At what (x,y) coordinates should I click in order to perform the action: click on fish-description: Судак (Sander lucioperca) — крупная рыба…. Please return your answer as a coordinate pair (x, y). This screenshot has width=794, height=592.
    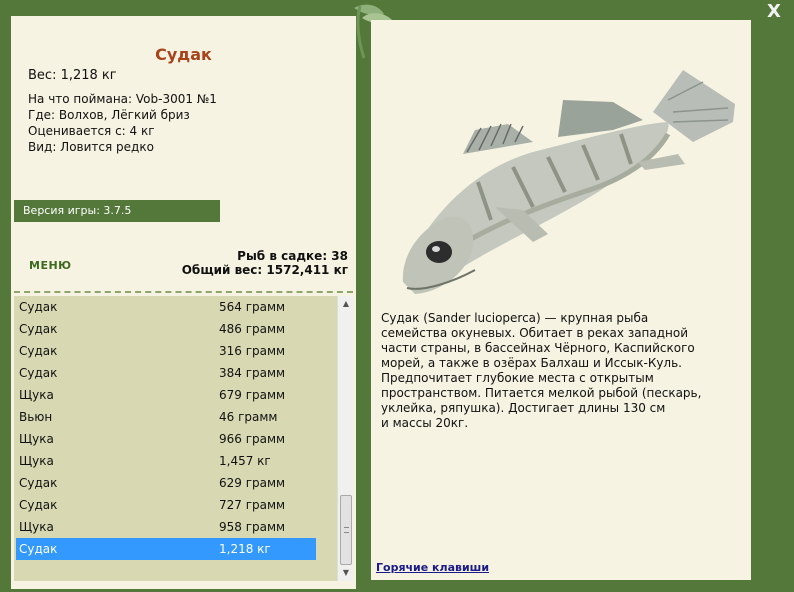
    Looking at the image, I should click on (541, 370).